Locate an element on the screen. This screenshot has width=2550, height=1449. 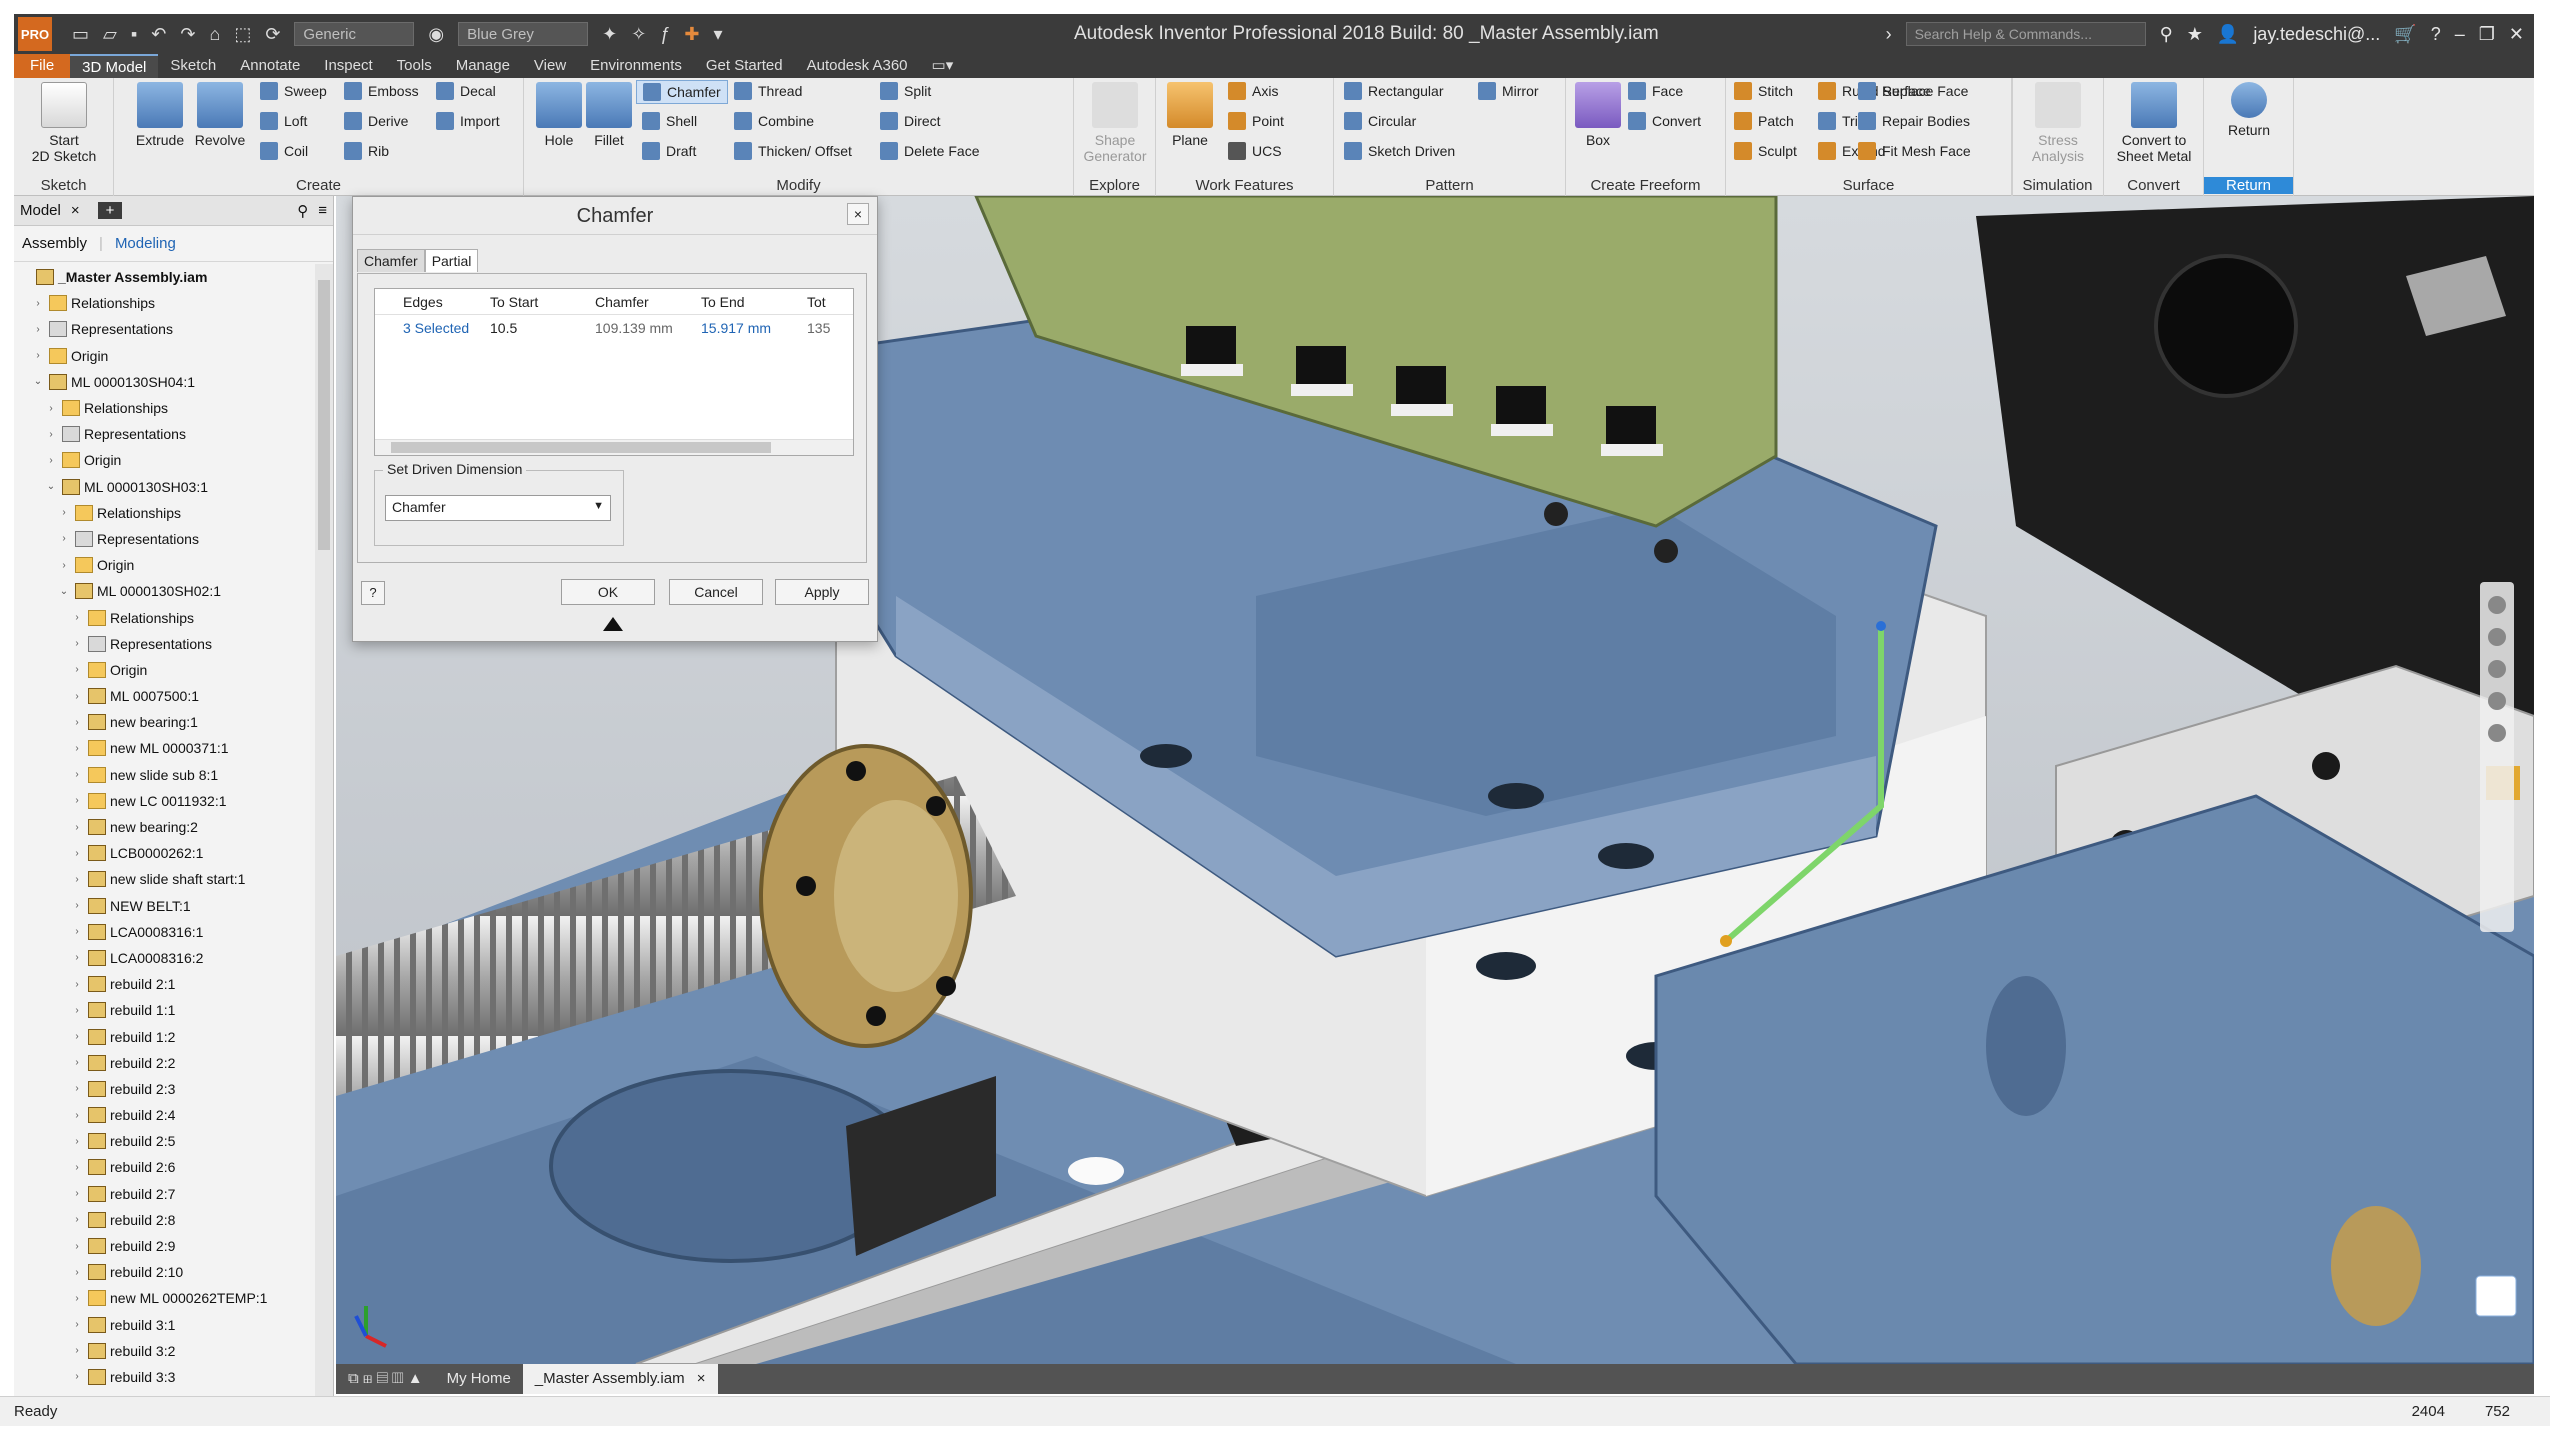
convert-button: Convert is located at coordinates (1664, 121).